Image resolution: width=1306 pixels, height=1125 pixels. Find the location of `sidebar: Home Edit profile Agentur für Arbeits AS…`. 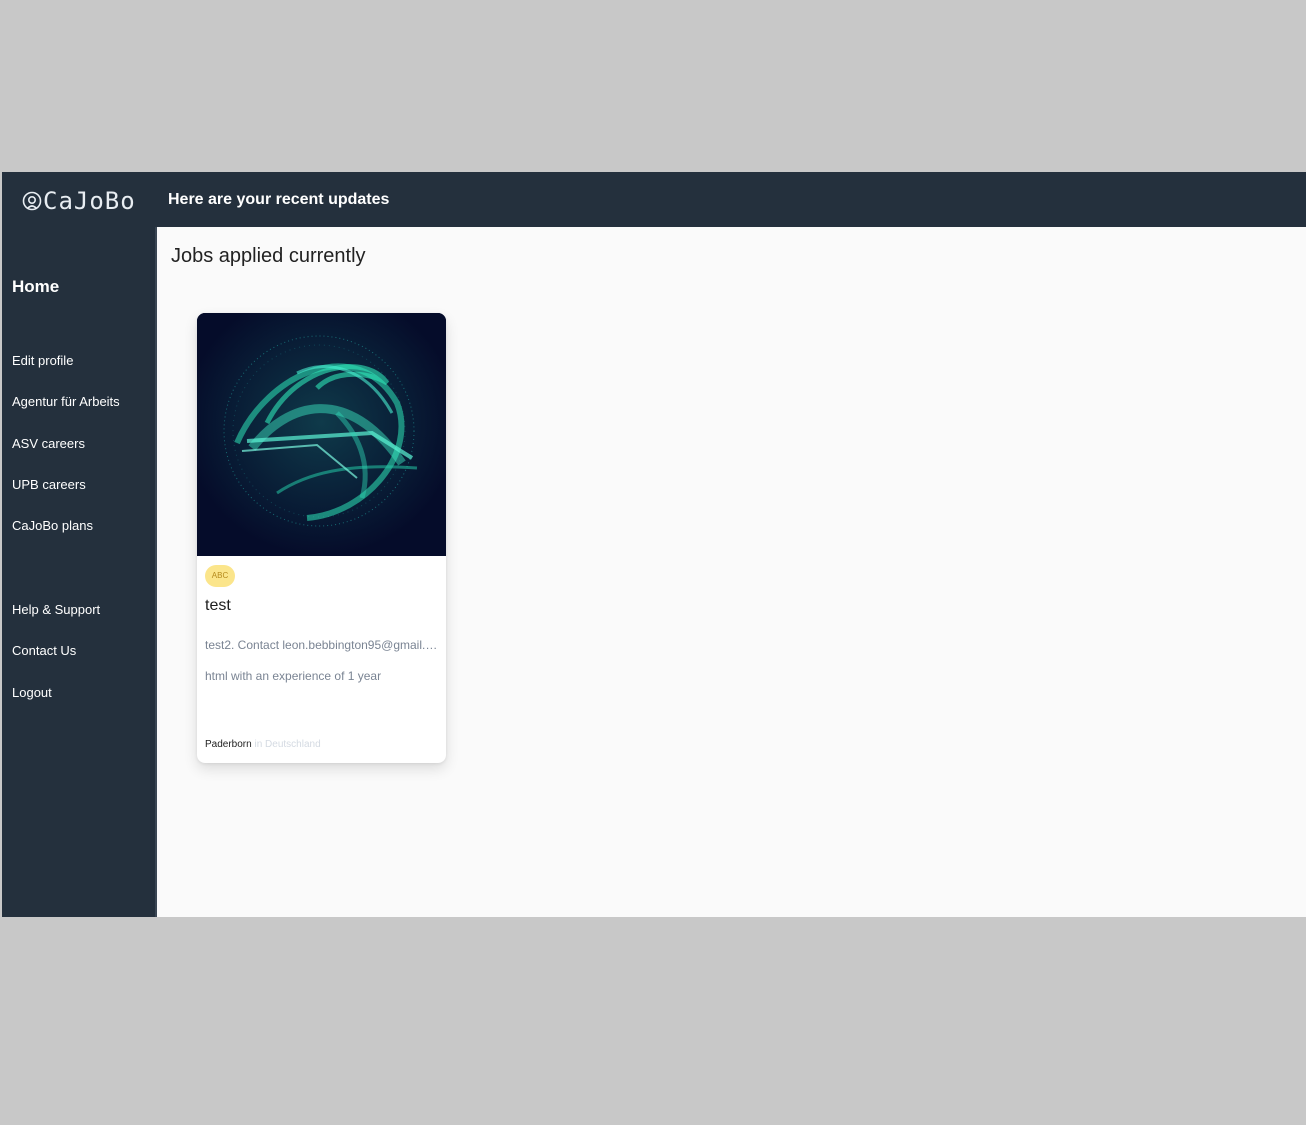

sidebar: Home Edit profile Agentur für Arbeits AS… is located at coordinates (78, 572).